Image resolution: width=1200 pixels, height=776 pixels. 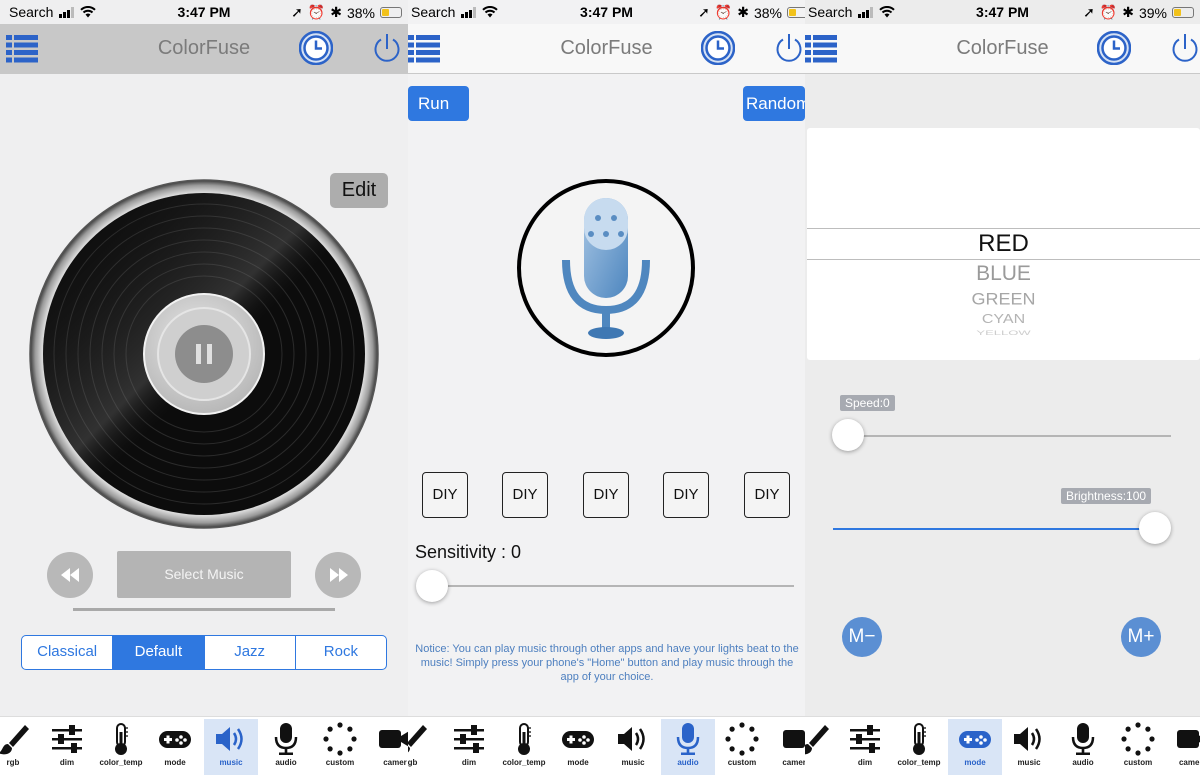 What do you see at coordinates (862, 637) in the screenshot?
I see `m-minus-button: M−` at bounding box center [862, 637].